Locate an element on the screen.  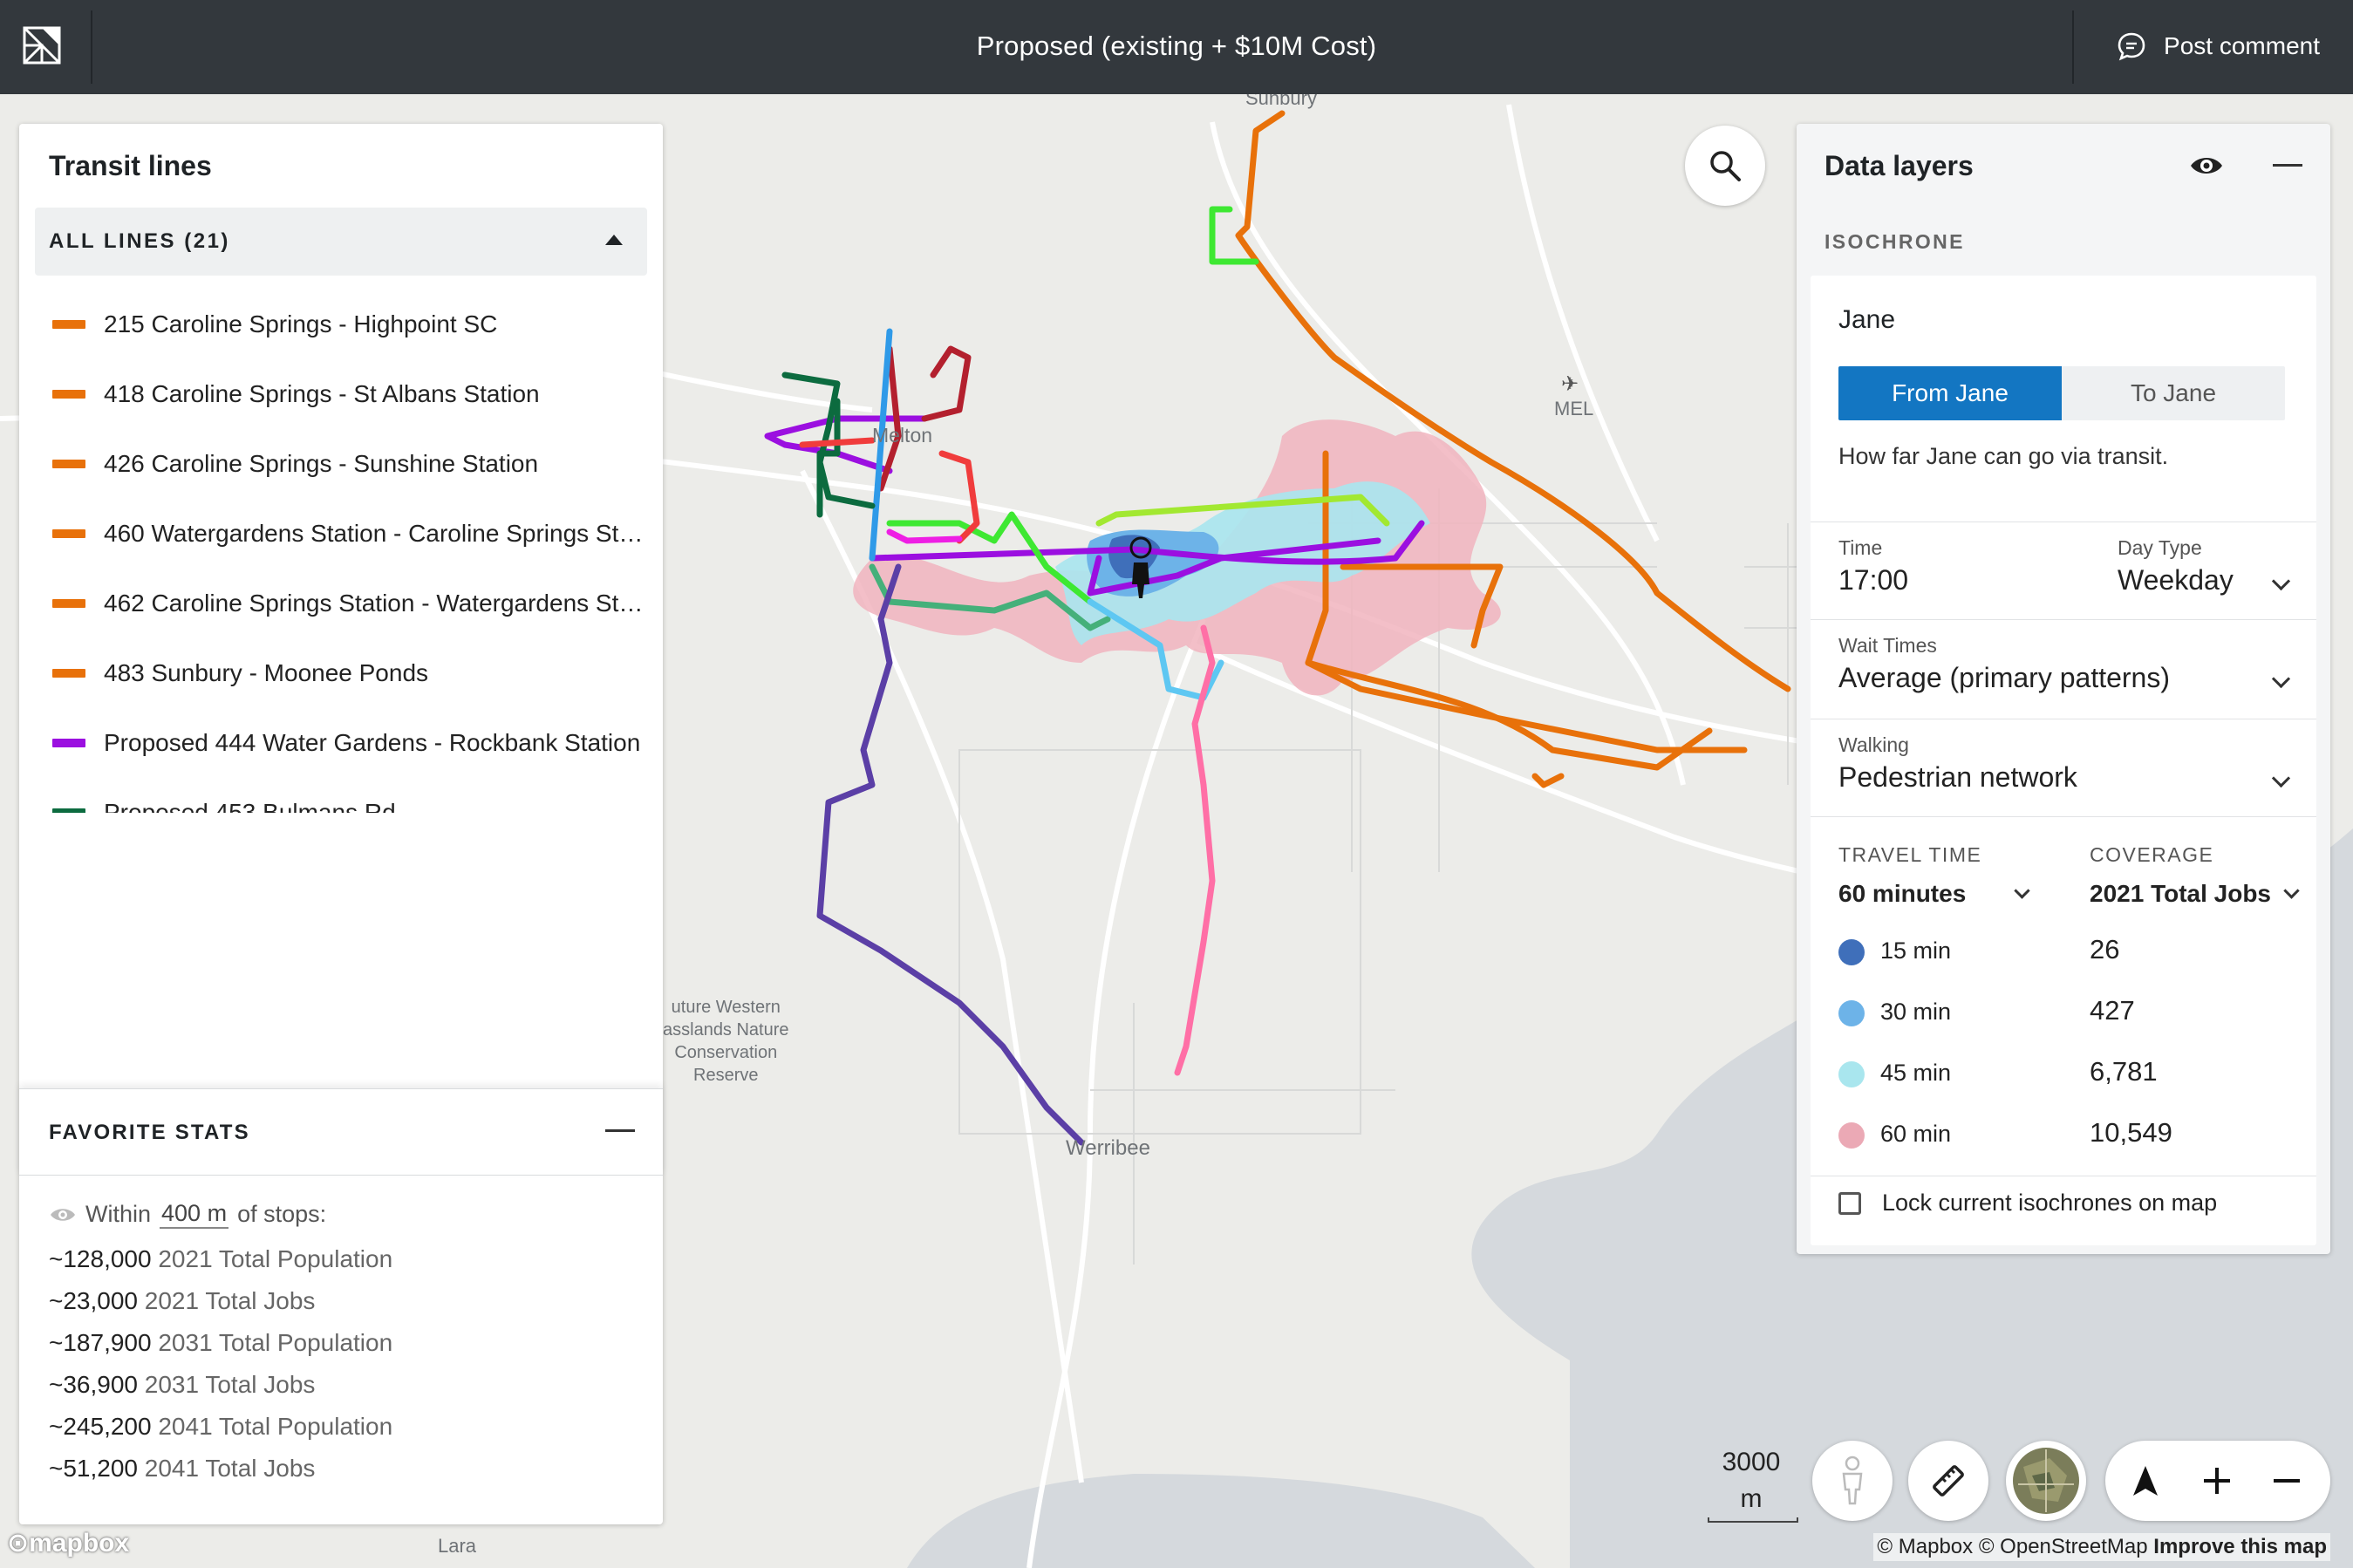
transit-line-item: 483 Sunbury - Moonee Ponds is located at coordinates (341, 673).